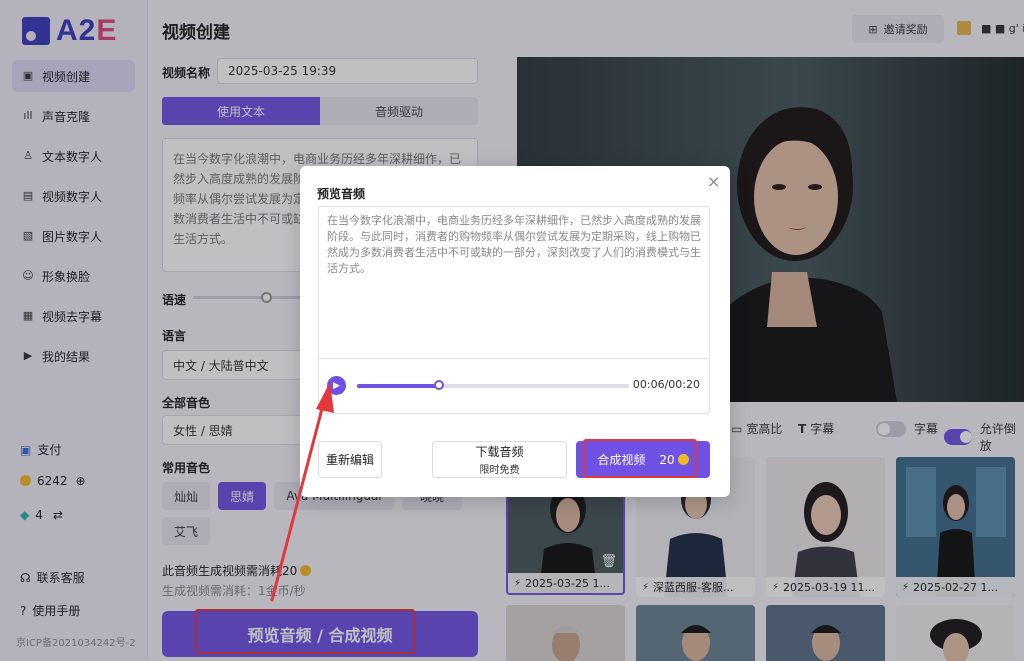 The height and width of the screenshot is (661, 1024). I want to click on download-sublabel: 限时免费, so click(499, 470).